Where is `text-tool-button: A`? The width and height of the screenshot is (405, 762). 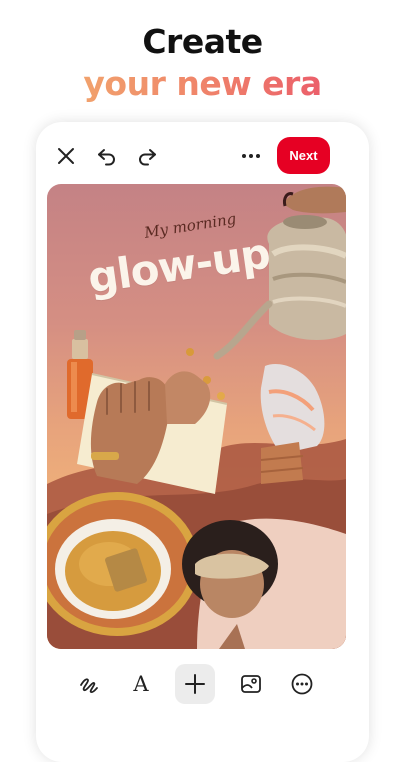
text-tool-button: A is located at coordinates (141, 684).